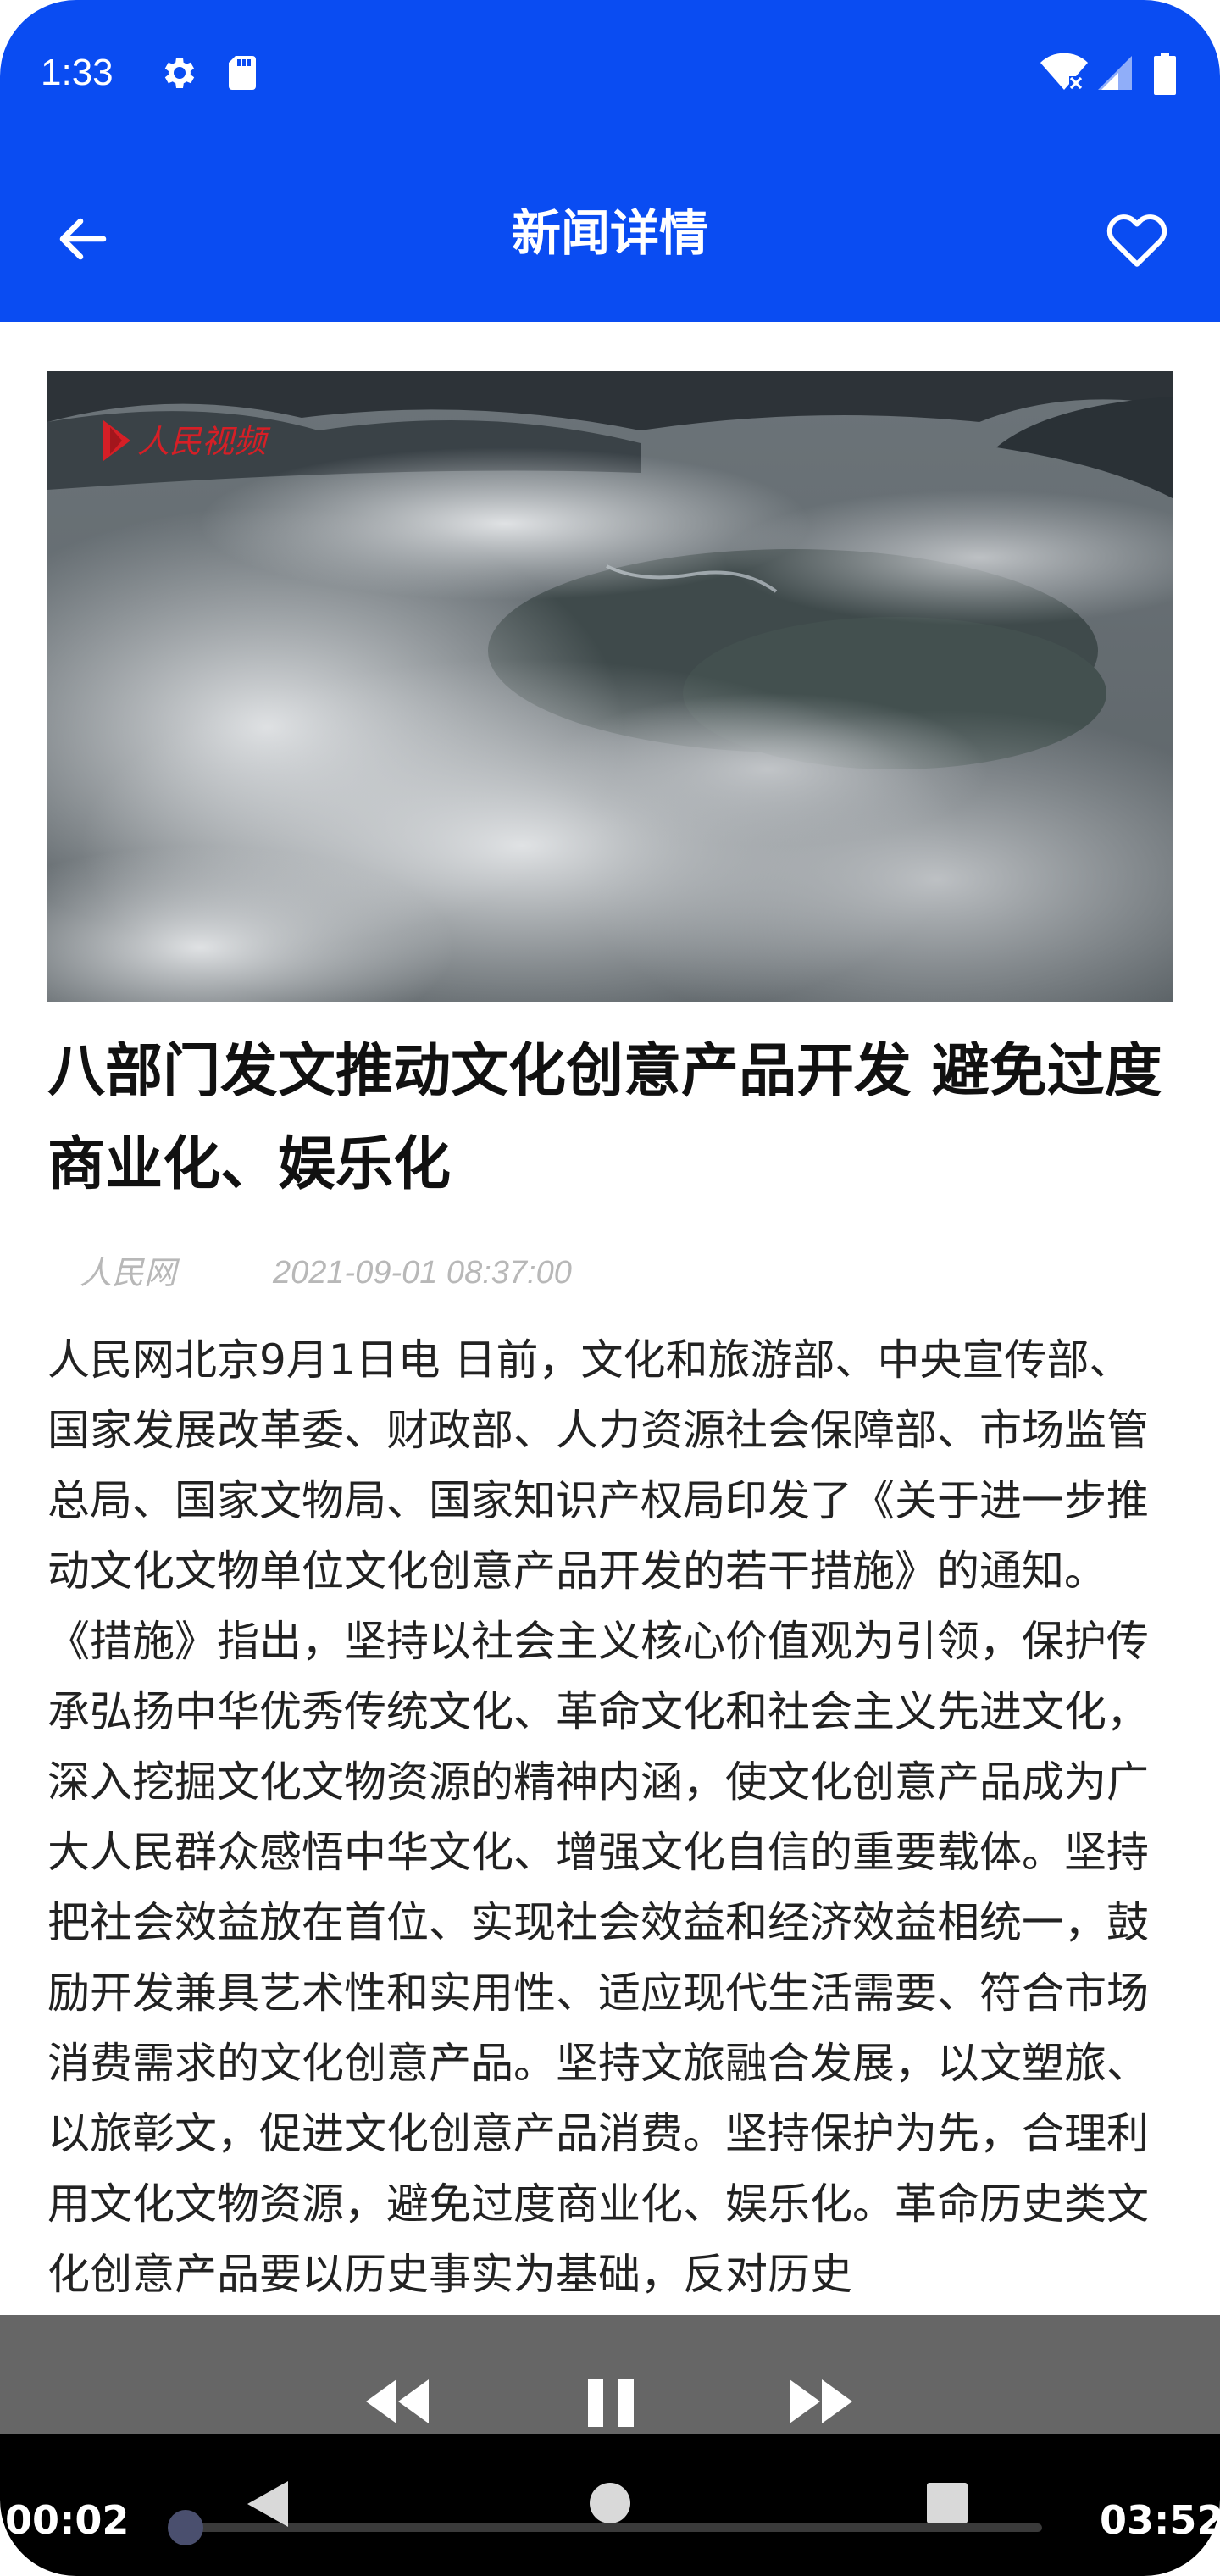  Describe the element at coordinates (242, 75) in the screenshot. I see `sd-card-icon` at that location.